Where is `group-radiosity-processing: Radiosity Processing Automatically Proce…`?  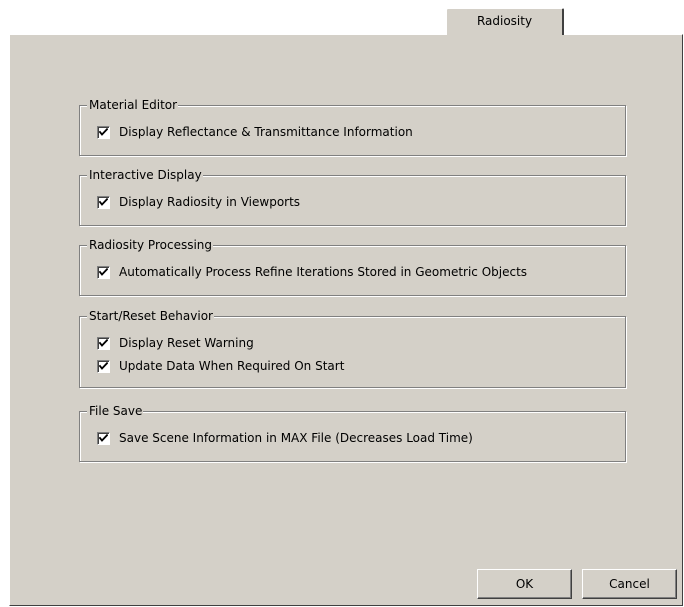 group-radiosity-processing: Radiosity Processing Automatically Proce… is located at coordinates (352, 266).